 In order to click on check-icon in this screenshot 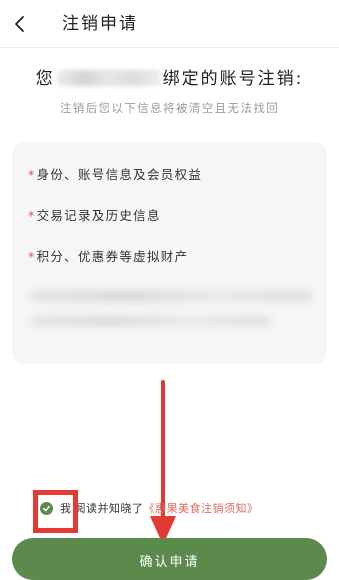, I will do `click(46, 508)`.